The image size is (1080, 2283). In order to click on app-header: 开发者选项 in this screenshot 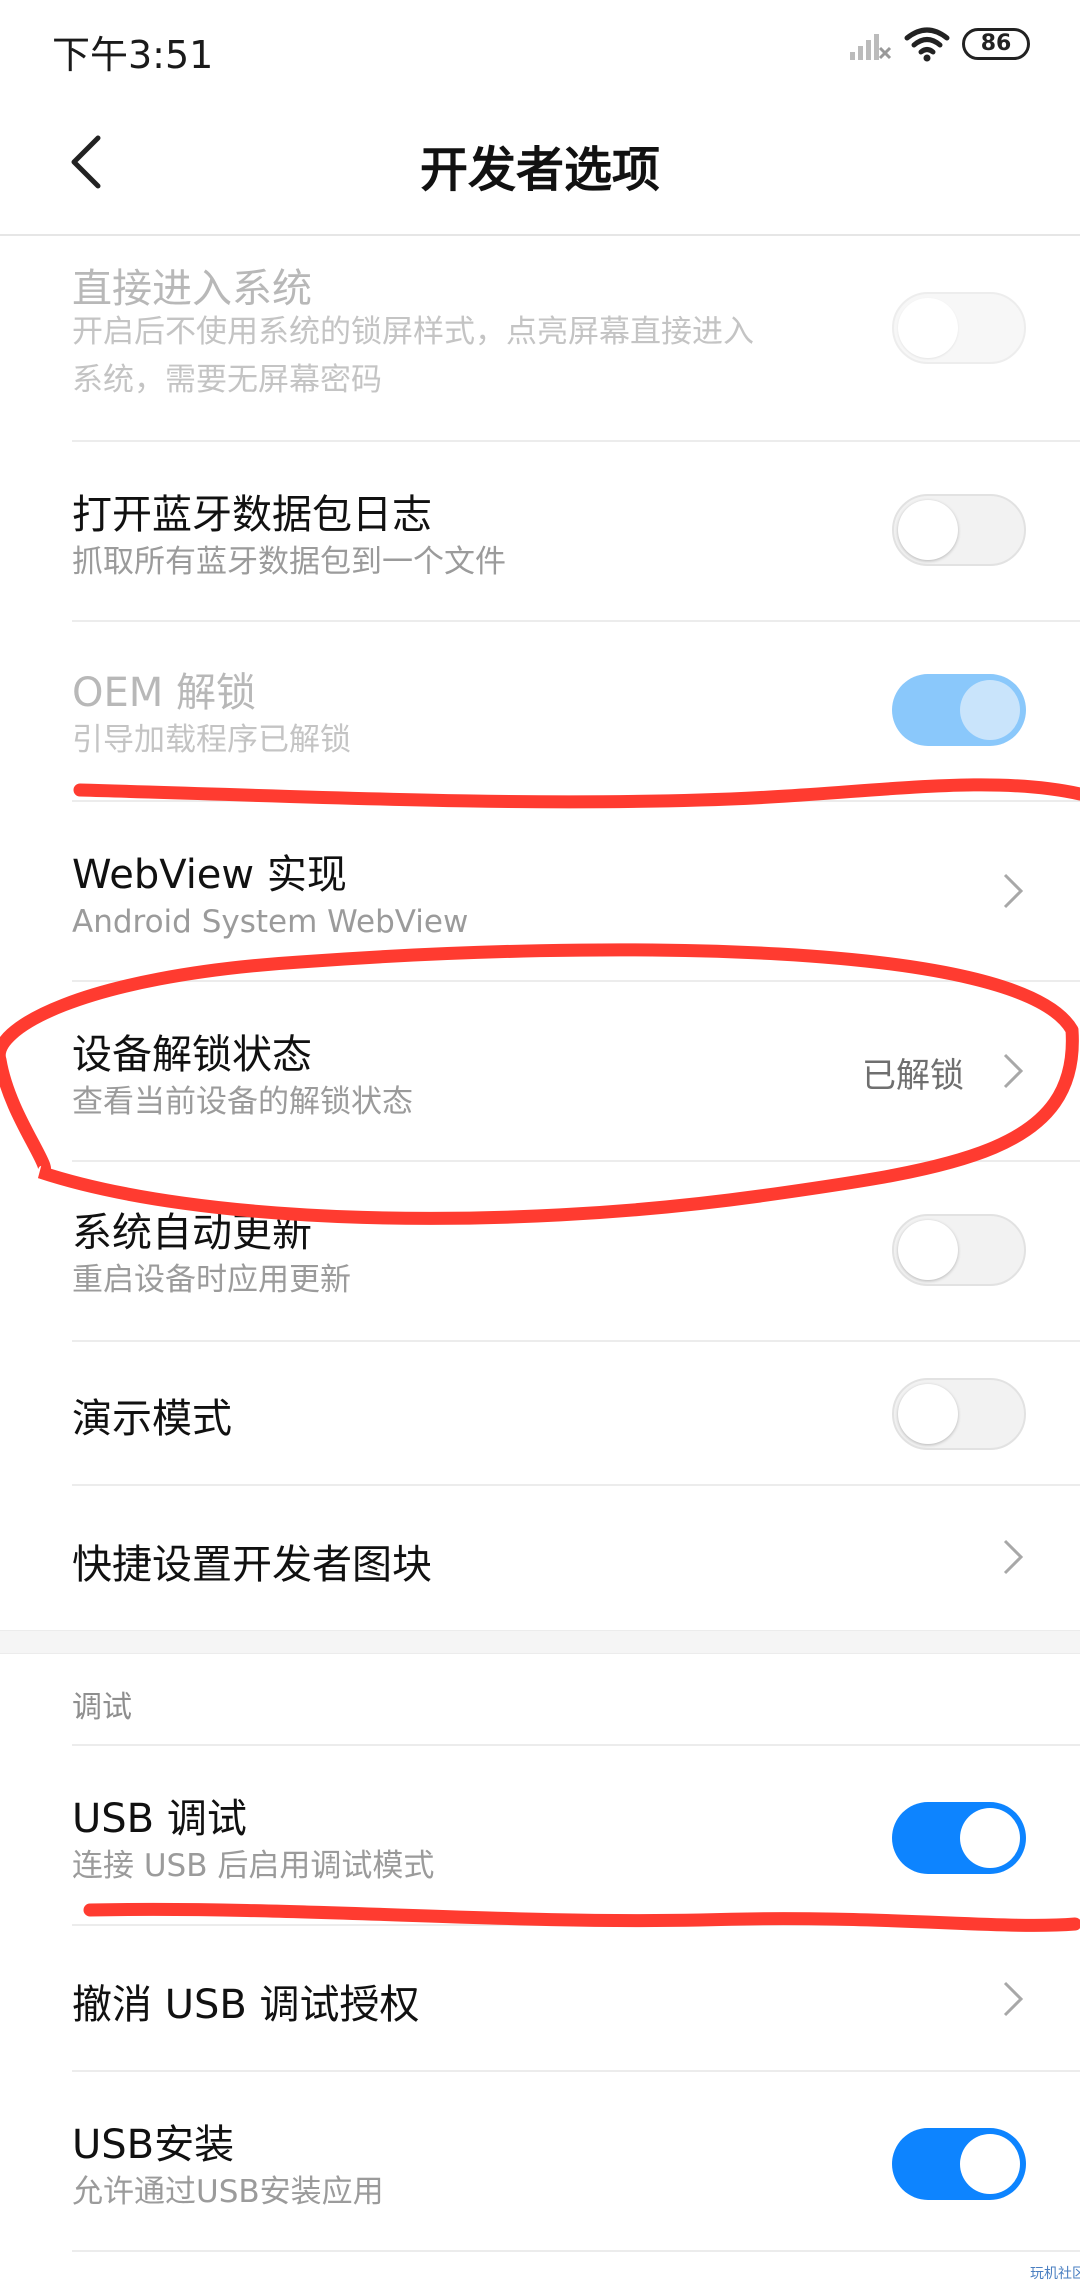, I will do `click(540, 162)`.